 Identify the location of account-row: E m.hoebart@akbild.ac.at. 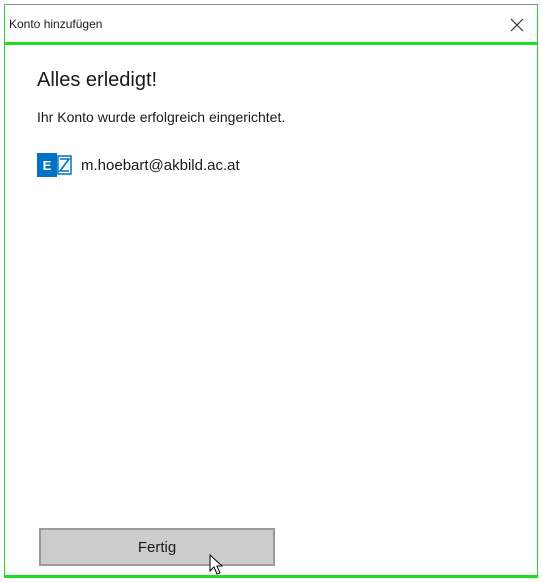
(138, 165).